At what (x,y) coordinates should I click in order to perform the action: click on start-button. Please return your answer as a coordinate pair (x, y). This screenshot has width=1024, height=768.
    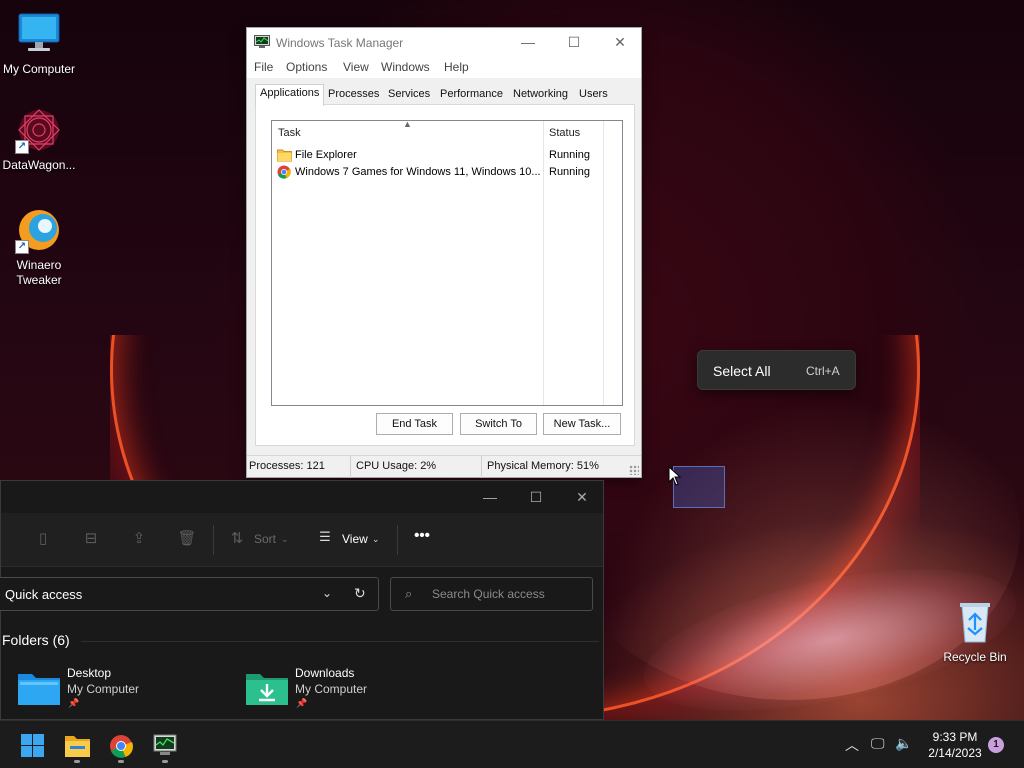
    Looking at the image, I should click on (32, 746).